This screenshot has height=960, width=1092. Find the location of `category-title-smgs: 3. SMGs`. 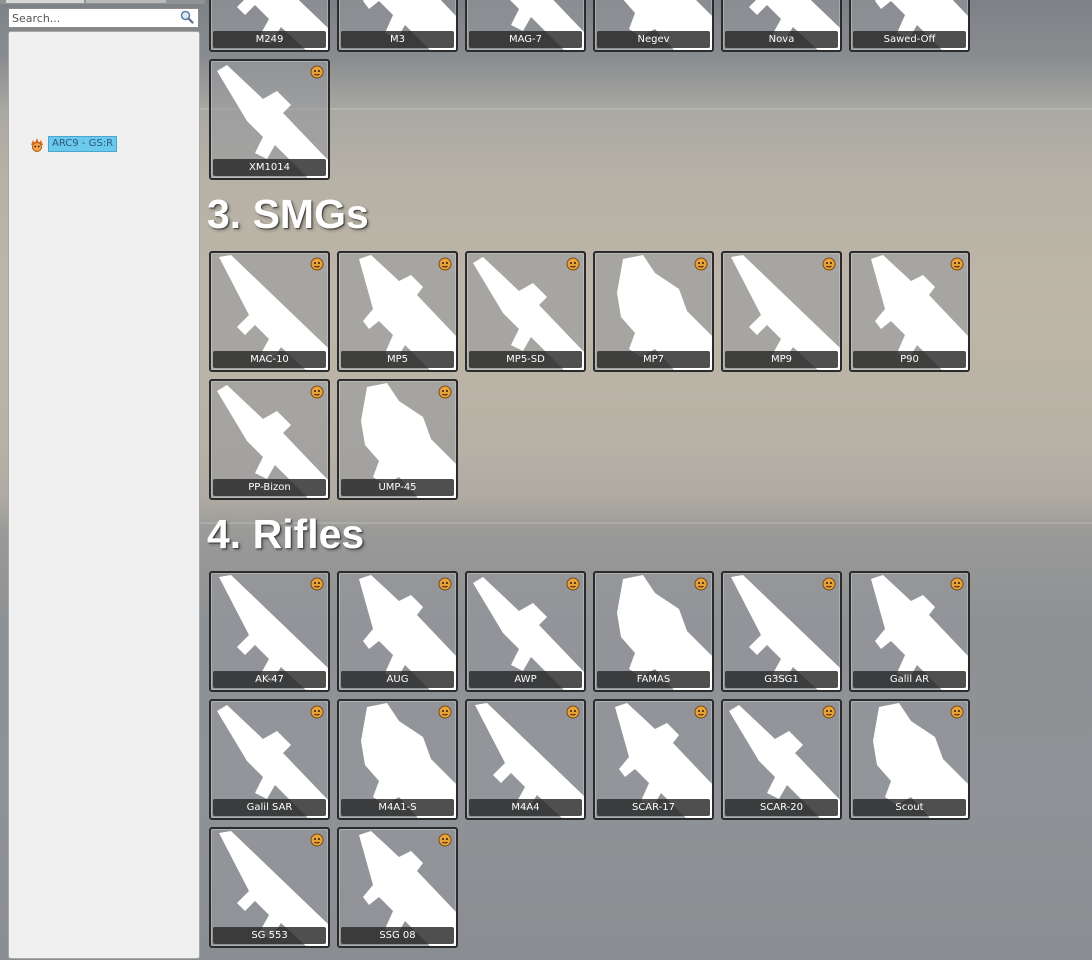

category-title-smgs: 3. SMGs is located at coordinates (288, 214).